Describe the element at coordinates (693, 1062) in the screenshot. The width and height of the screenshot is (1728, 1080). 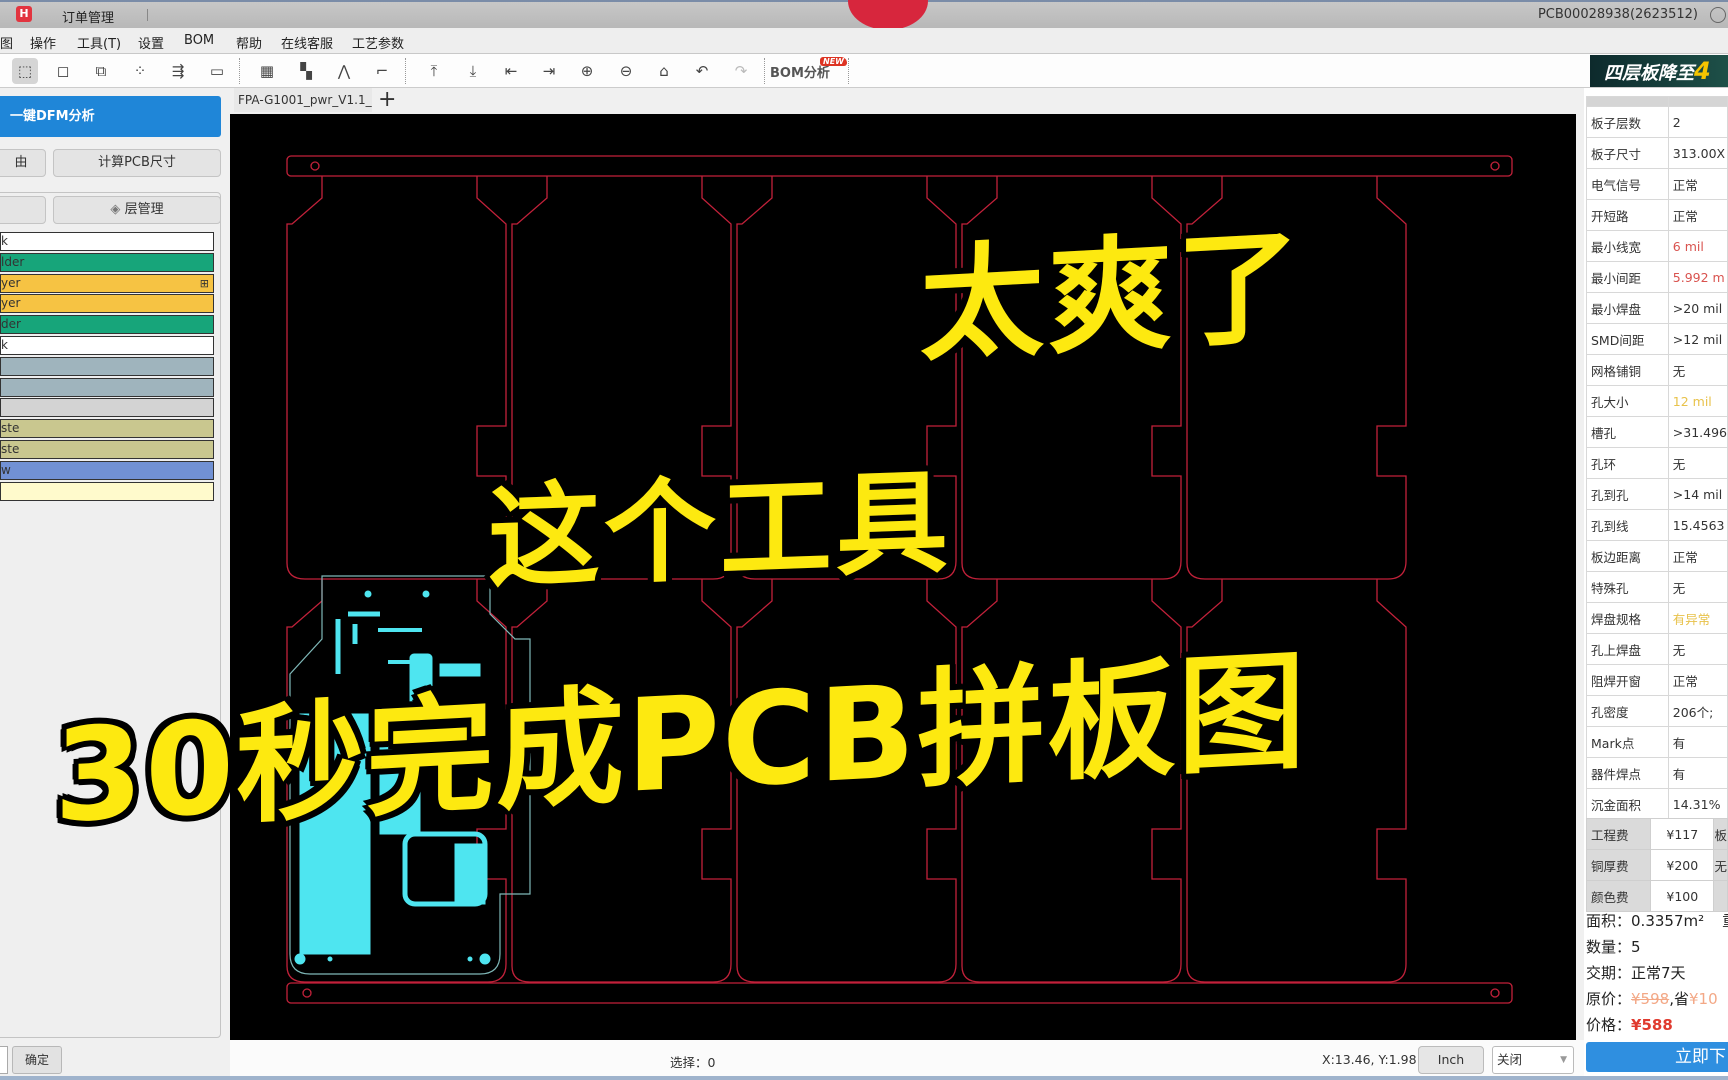
I see `selection-count: 选择：0` at that location.